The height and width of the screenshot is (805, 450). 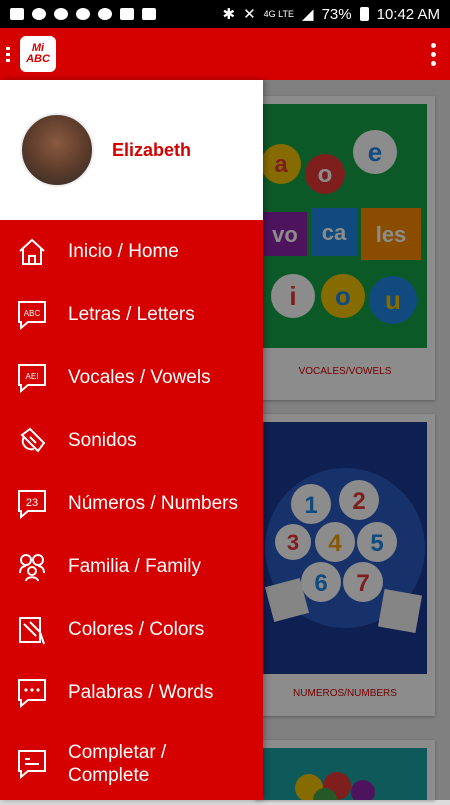 I want to click on user-avatar, so click(x=57, y=150).